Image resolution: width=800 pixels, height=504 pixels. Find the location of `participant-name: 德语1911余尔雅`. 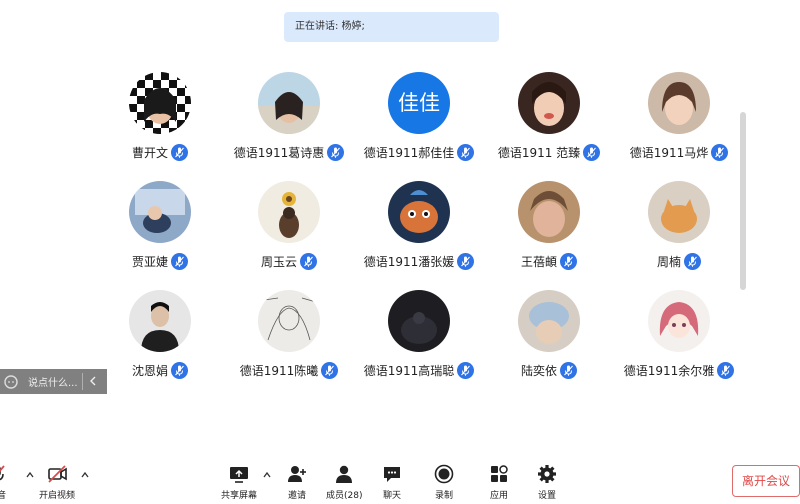

participant-name: 德语1911余尔雅 is located at coordinates (669, 370).